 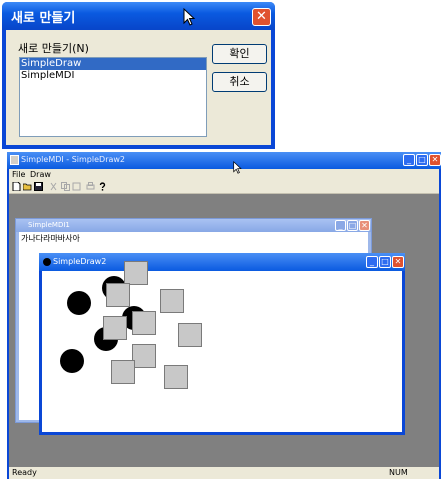 I want to click on open-icon, so click(x=27, y=186).